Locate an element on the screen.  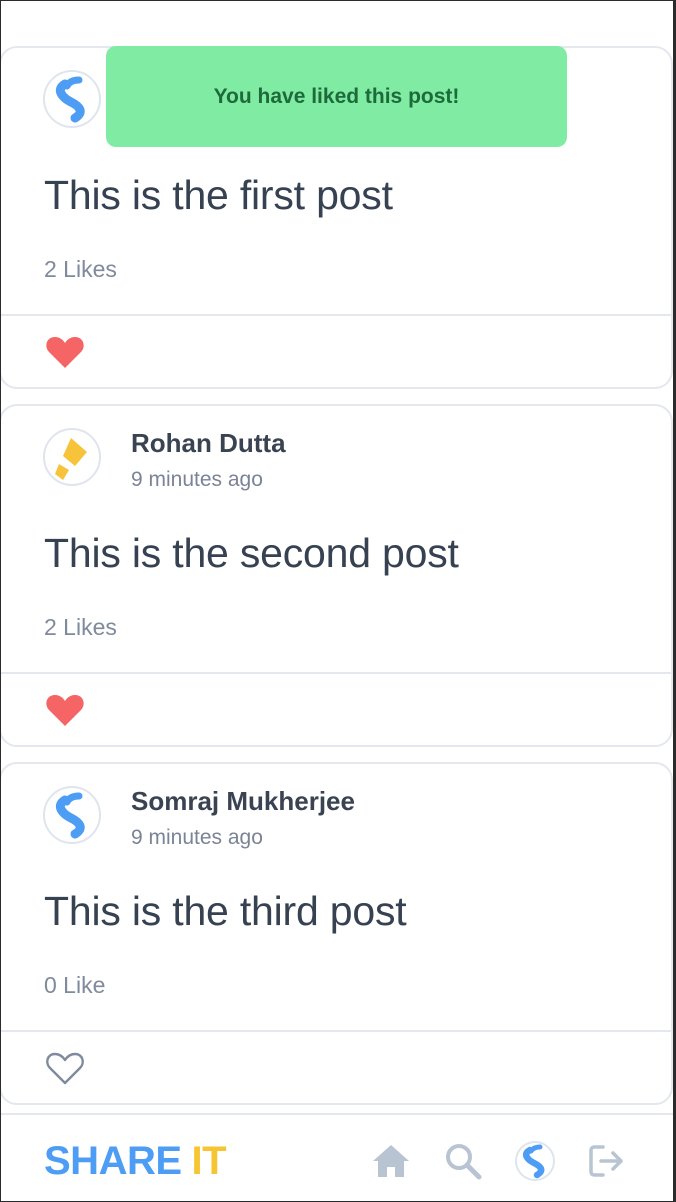
post-text: This is the second post is located at coordinates (251, 553).